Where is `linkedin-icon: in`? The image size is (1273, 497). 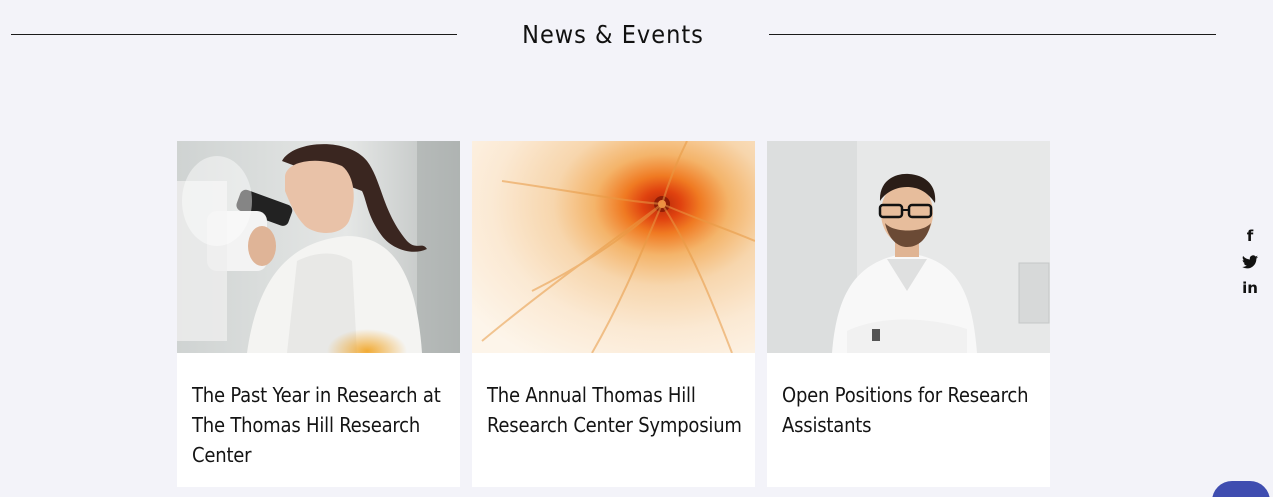 linkedin-icon: in is located at coordinates (1250, 288).